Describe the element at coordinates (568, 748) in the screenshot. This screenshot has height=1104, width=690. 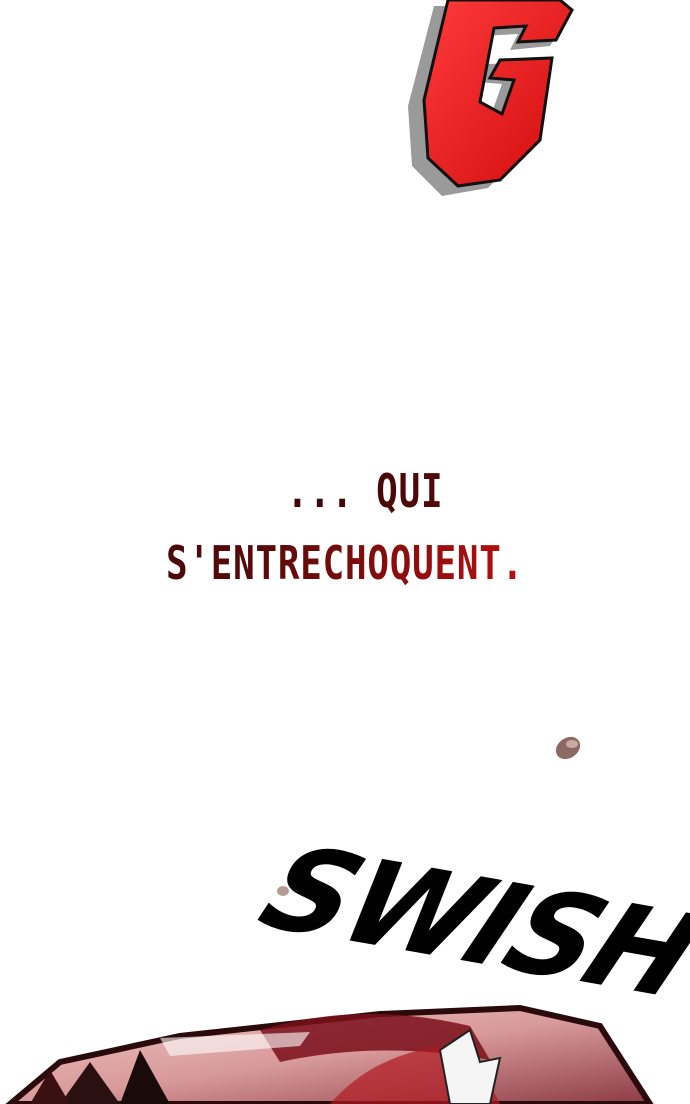
I see `debris-particle` at that location.